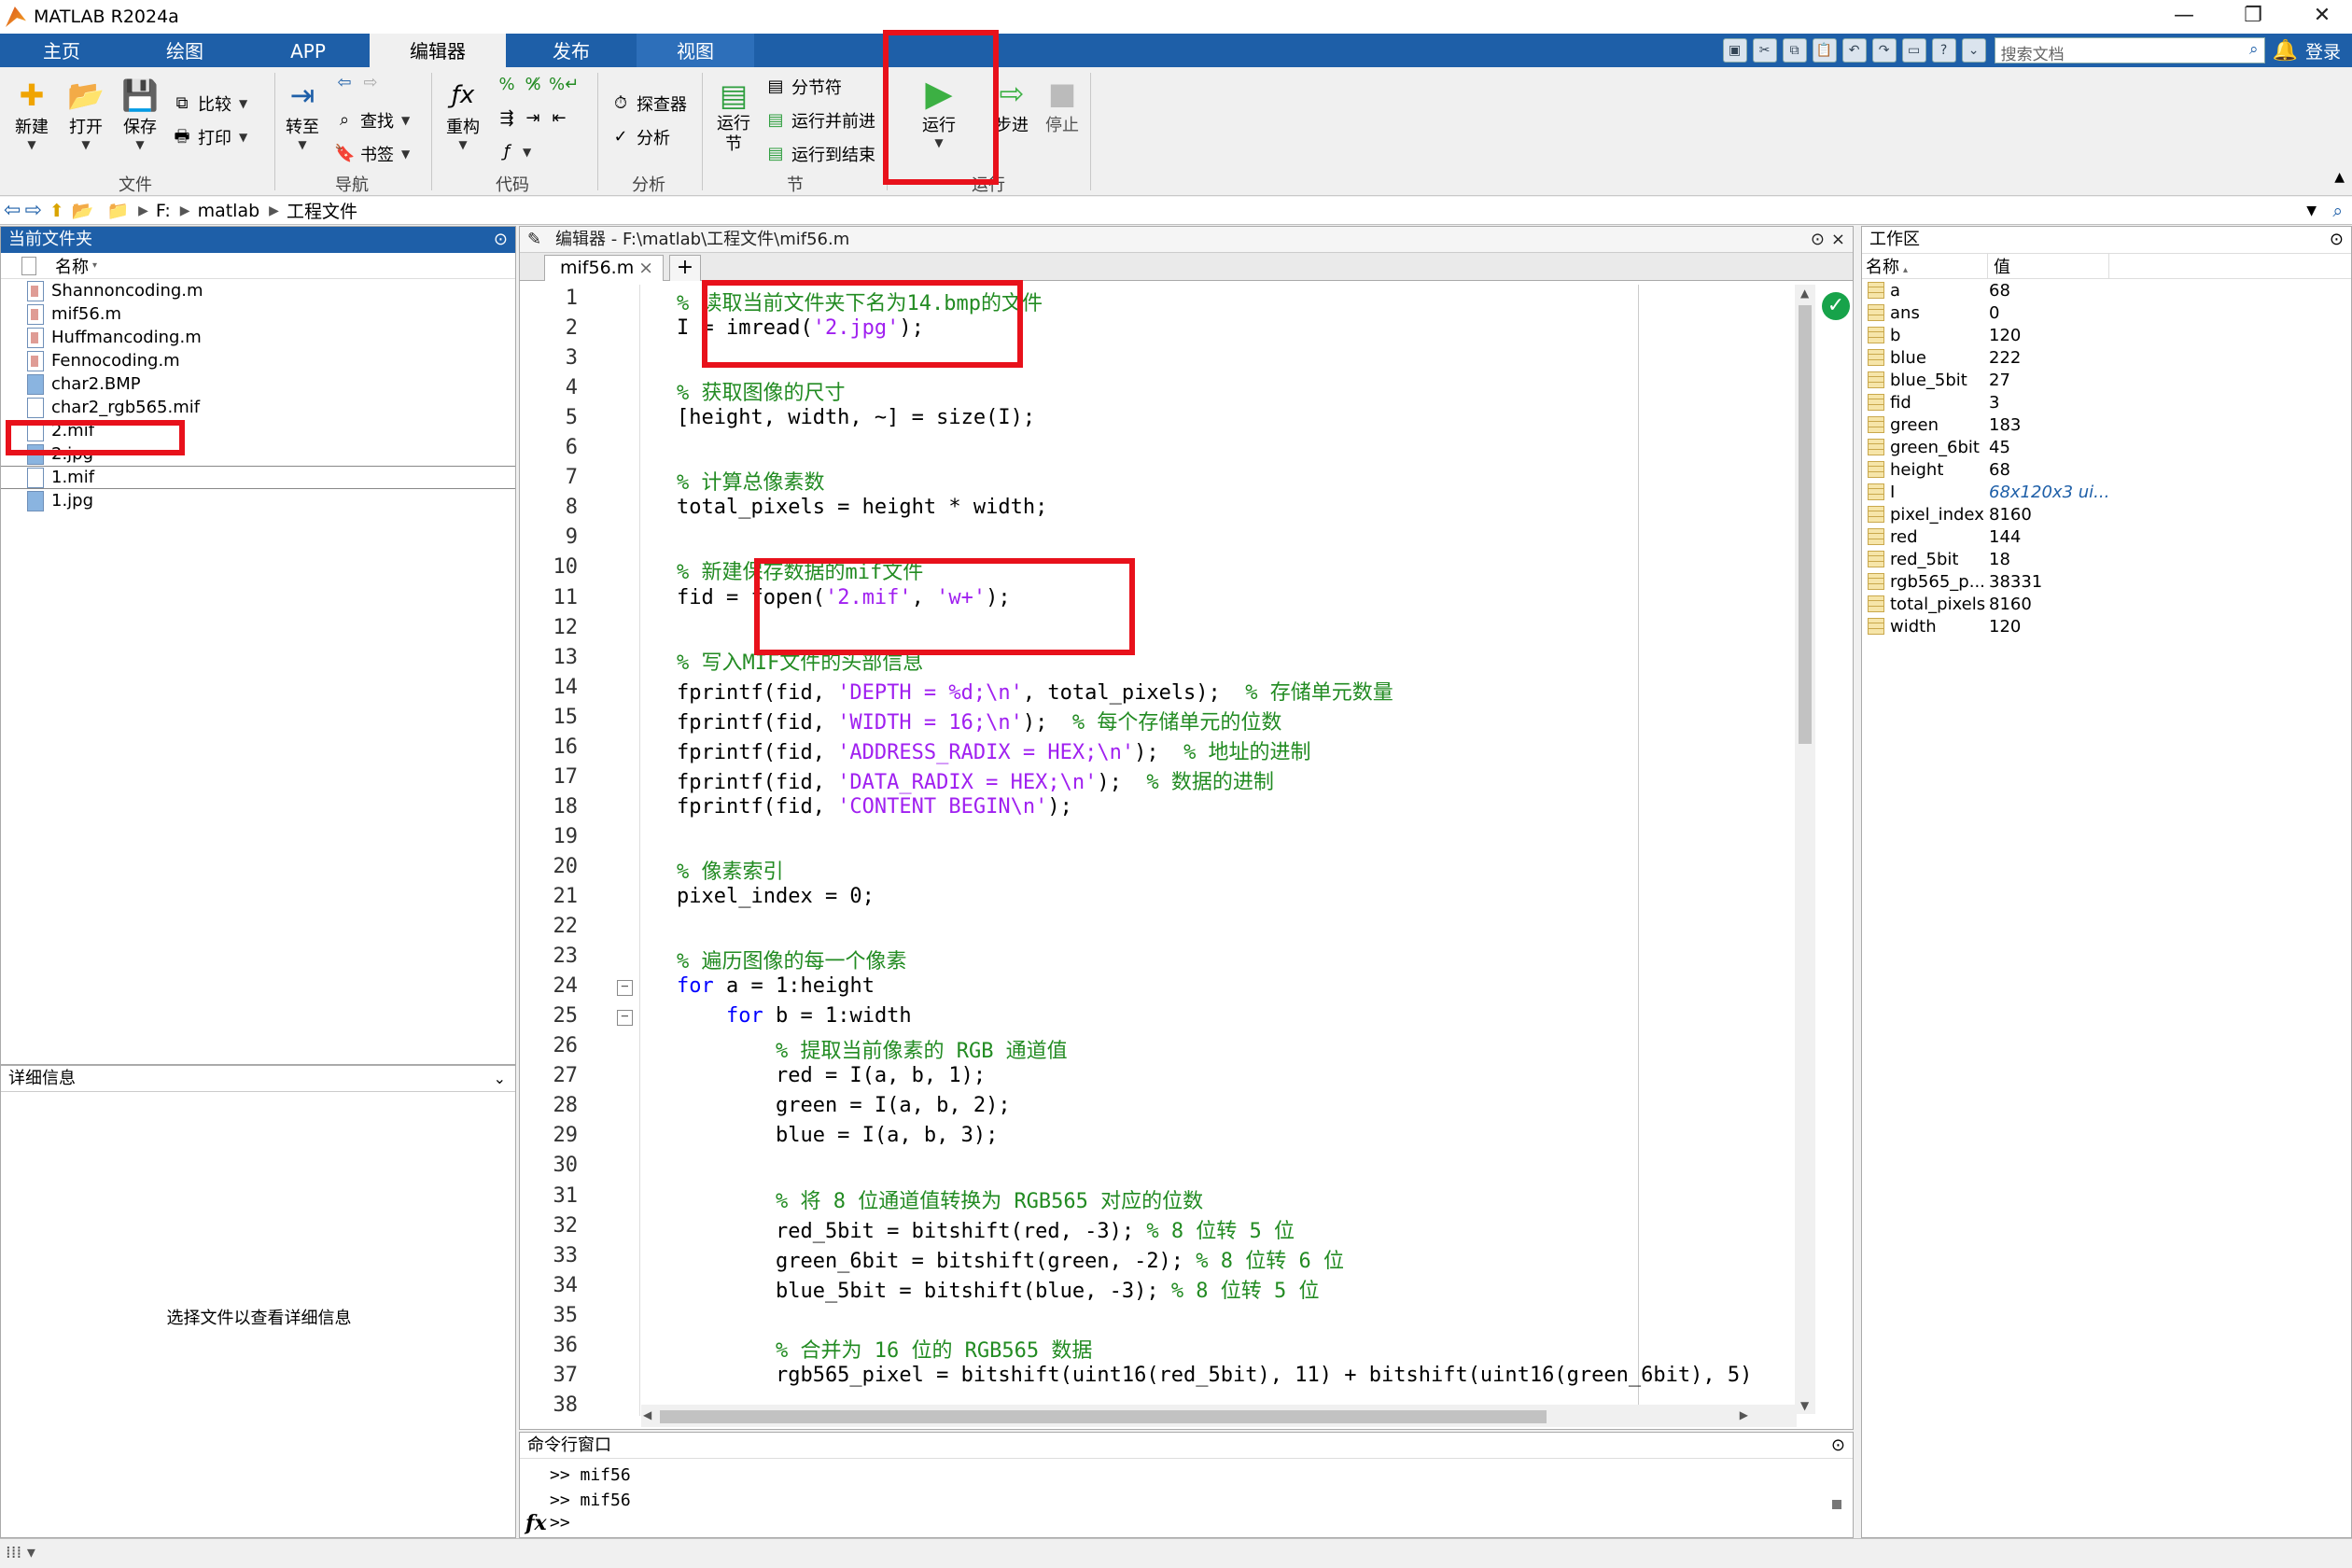 The width and height of the screenshot is (2352, 1568). What do you see at coordinates (322, 210) in the screenshot?
I see `breadcrumb-current: 工程文件` at bounding box center [322, 210].